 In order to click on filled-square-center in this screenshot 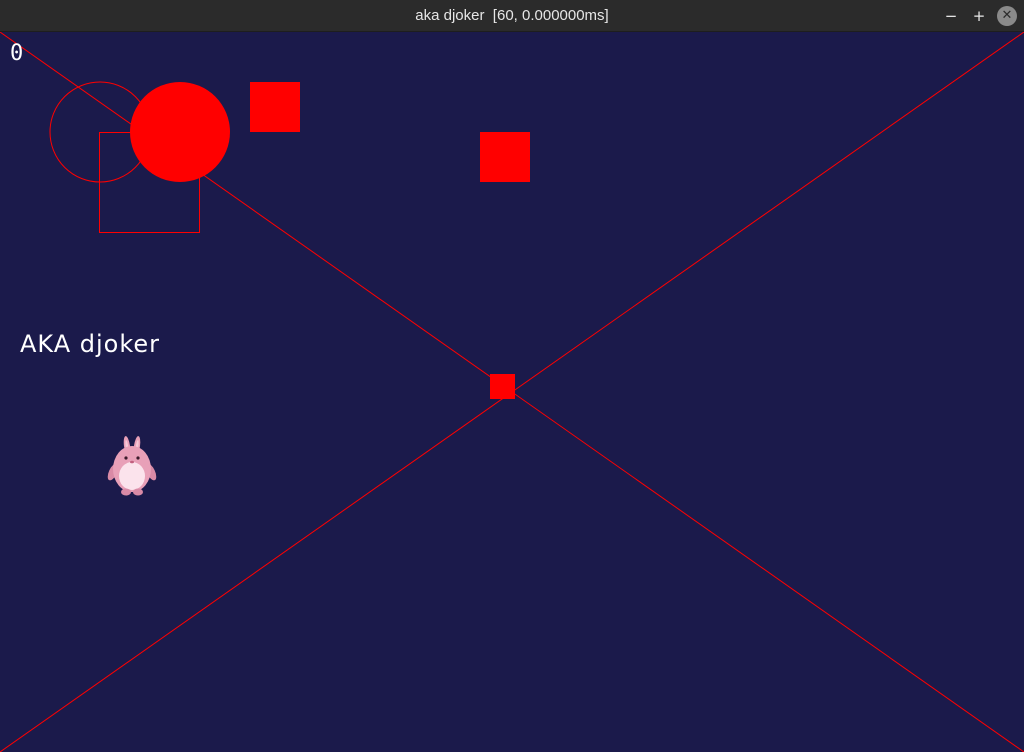, I will do `click(502, 386)`.